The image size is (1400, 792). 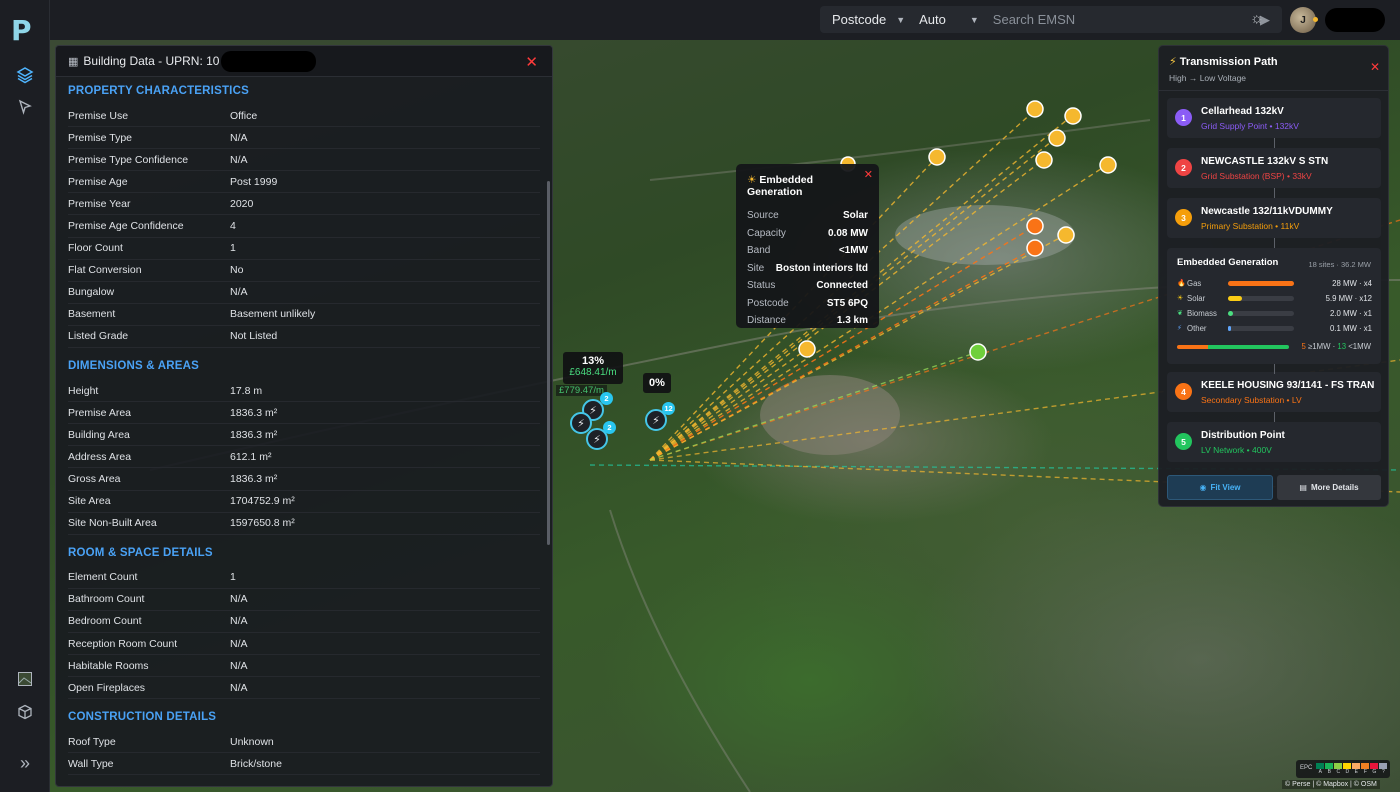 I want to click on popup-key: Postcode, so click(x=768, y=303).